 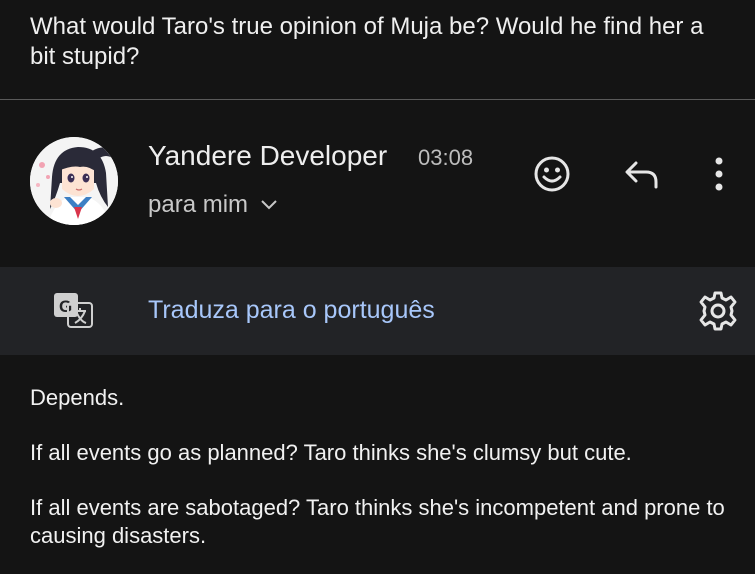 I want to click on anime-girl-avatar-icon, so click(x=74, y=181).